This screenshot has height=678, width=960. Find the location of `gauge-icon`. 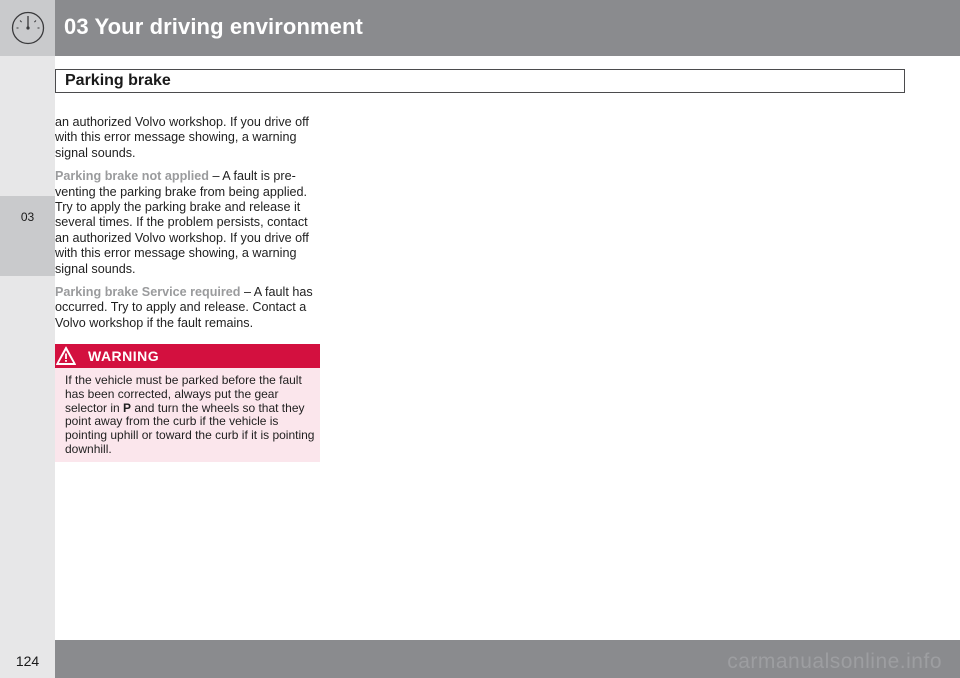

gauge-icon is located at coordinates (28, 28).